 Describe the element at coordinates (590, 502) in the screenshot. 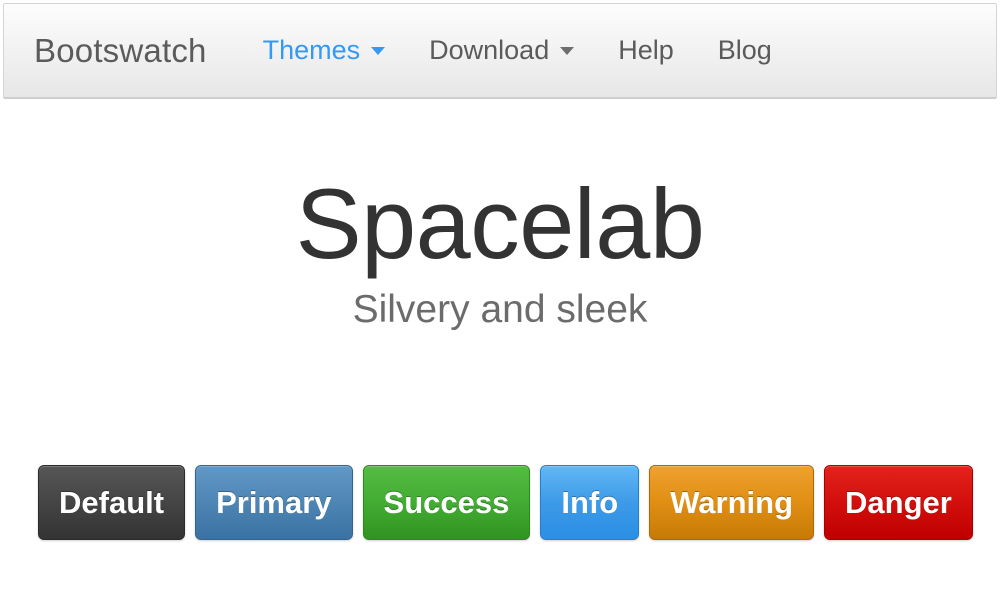

I see `info-button: Info` at that location.